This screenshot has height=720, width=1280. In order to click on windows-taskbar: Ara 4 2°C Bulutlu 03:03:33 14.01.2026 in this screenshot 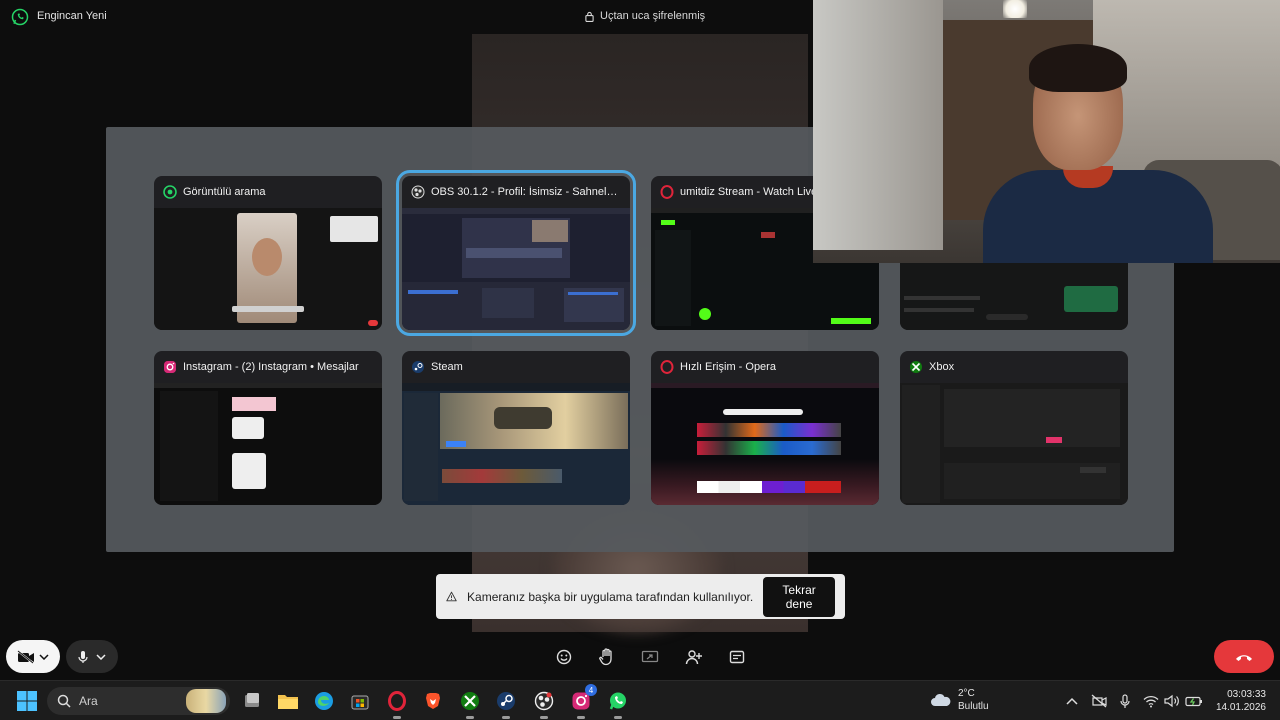, I will do `click(640, 700)`.